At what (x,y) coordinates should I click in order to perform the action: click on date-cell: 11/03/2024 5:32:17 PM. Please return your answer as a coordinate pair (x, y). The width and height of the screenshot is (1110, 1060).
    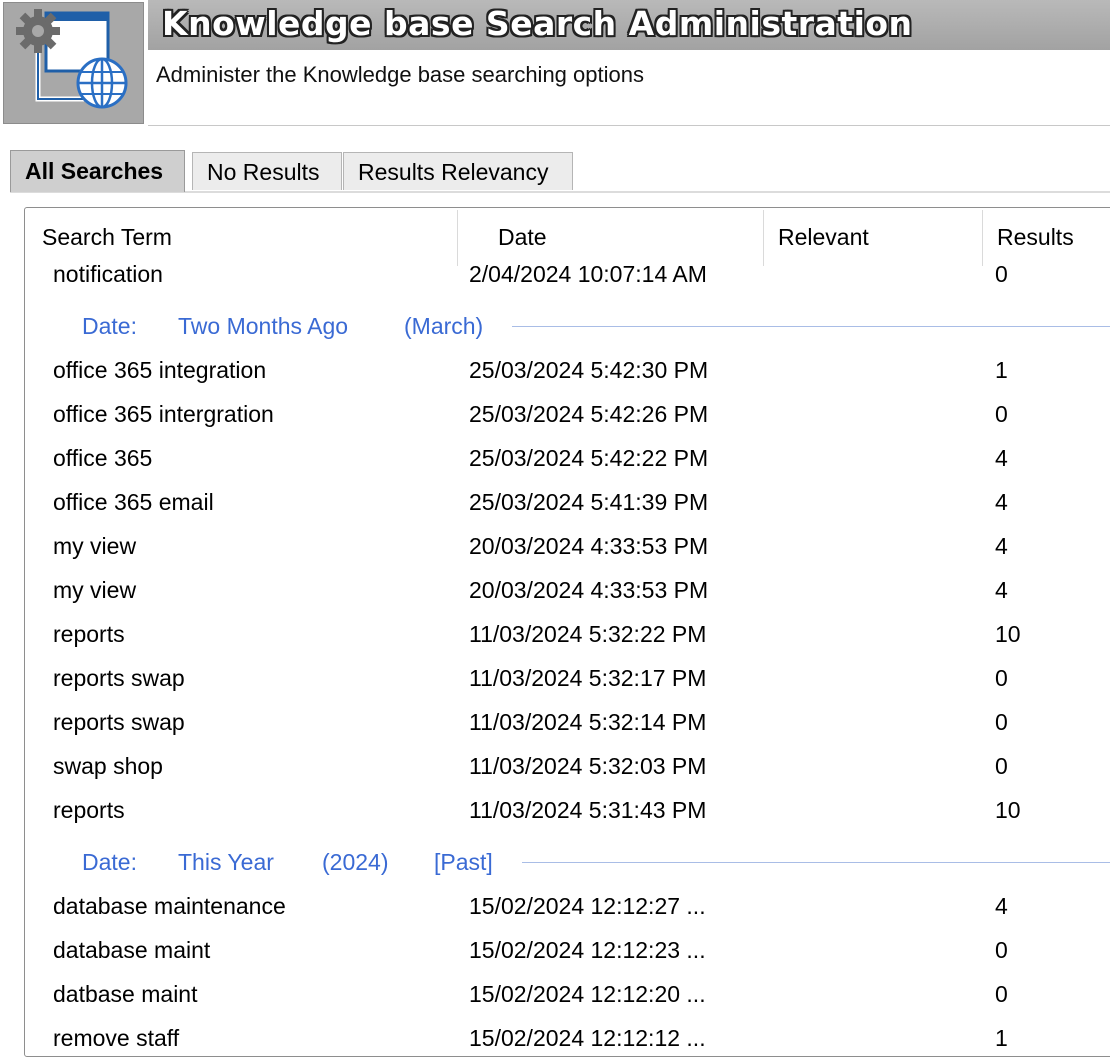
    Looking at the image, I should click on (588, 678).